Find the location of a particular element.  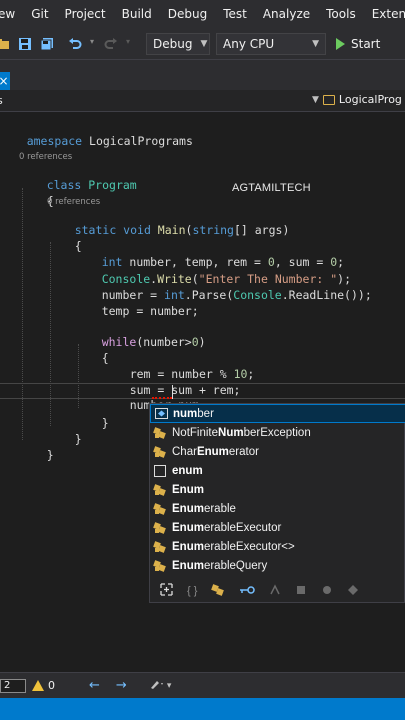

delegate-filter-icon is located at coordinates (275, 591).